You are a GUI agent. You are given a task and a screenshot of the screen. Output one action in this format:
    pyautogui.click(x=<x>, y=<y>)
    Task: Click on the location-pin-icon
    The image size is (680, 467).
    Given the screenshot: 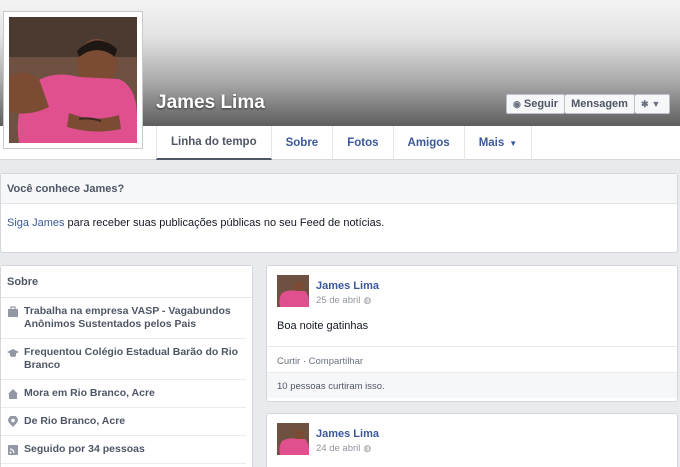 What is the action you would take?
    pyautogui.click(x=13, y=421)
    